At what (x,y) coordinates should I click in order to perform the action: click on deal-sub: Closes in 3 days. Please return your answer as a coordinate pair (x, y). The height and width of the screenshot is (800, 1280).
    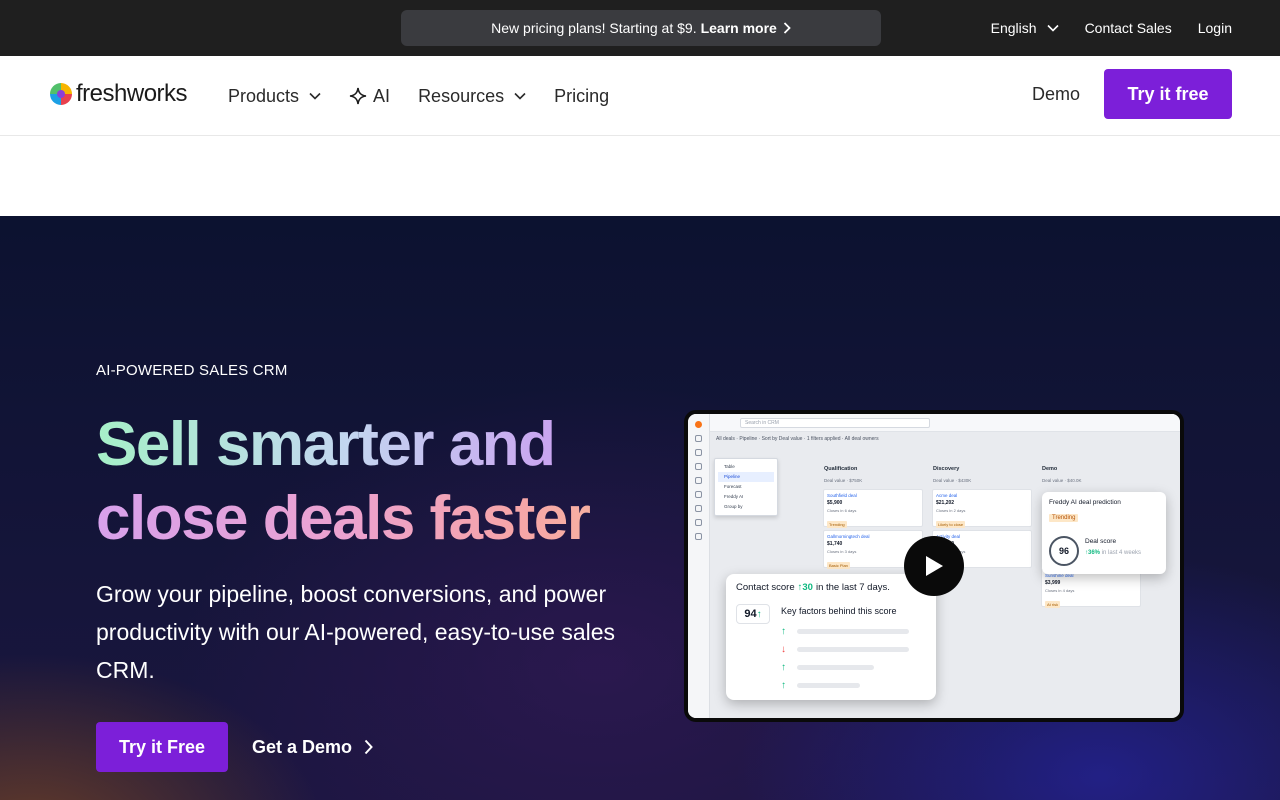
    Looking at the image, I should click on (842, 551).